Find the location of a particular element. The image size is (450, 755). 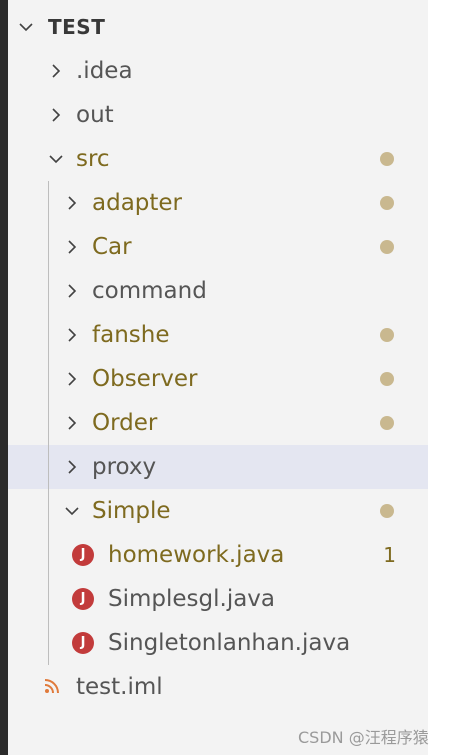

tree-item-label: Observer is located at coordinates (145, 379).